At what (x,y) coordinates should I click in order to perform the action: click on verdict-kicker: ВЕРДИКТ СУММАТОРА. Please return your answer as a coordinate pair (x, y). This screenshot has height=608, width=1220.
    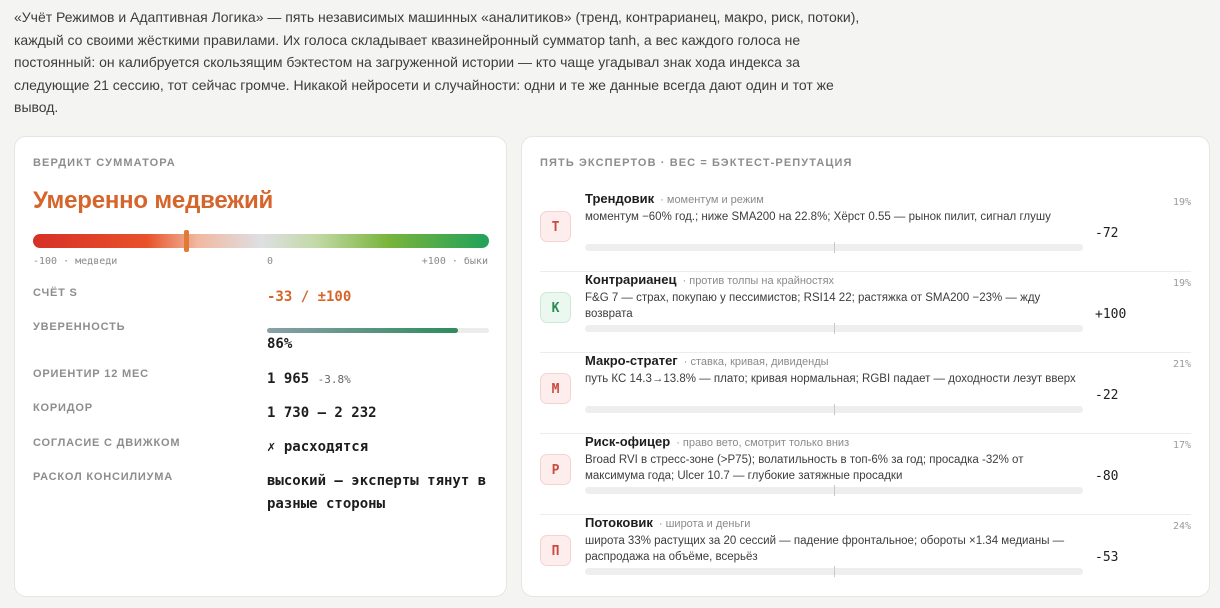
    Looking at the image, I should click on (104, 163).